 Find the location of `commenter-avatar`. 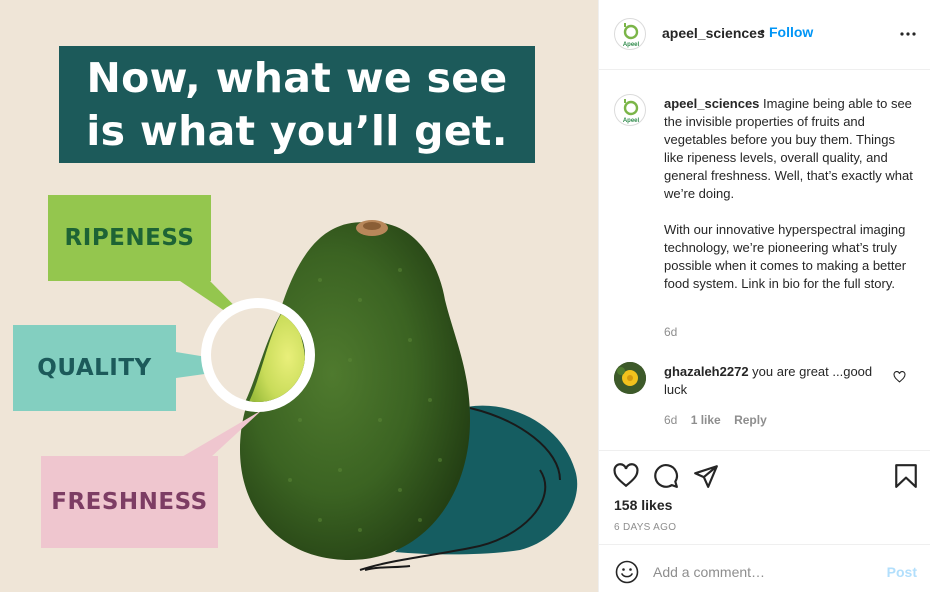

commenter-avatar is located at coordinates (630, 378).